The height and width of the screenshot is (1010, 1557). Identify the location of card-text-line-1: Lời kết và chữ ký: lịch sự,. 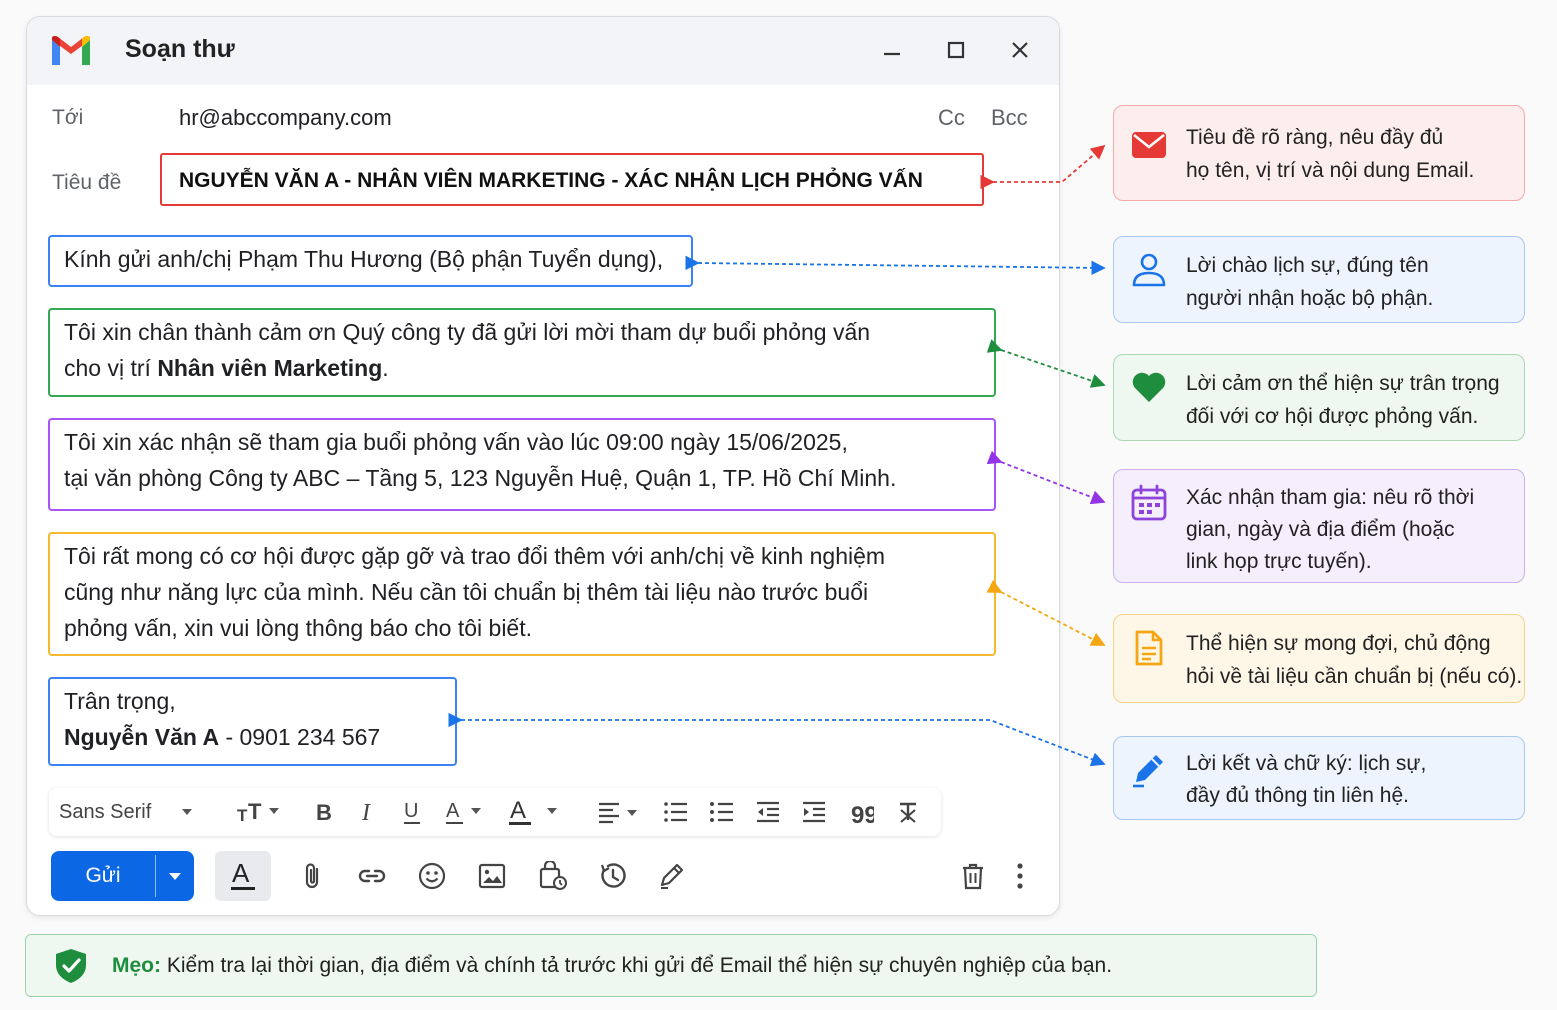
(1306, 763).